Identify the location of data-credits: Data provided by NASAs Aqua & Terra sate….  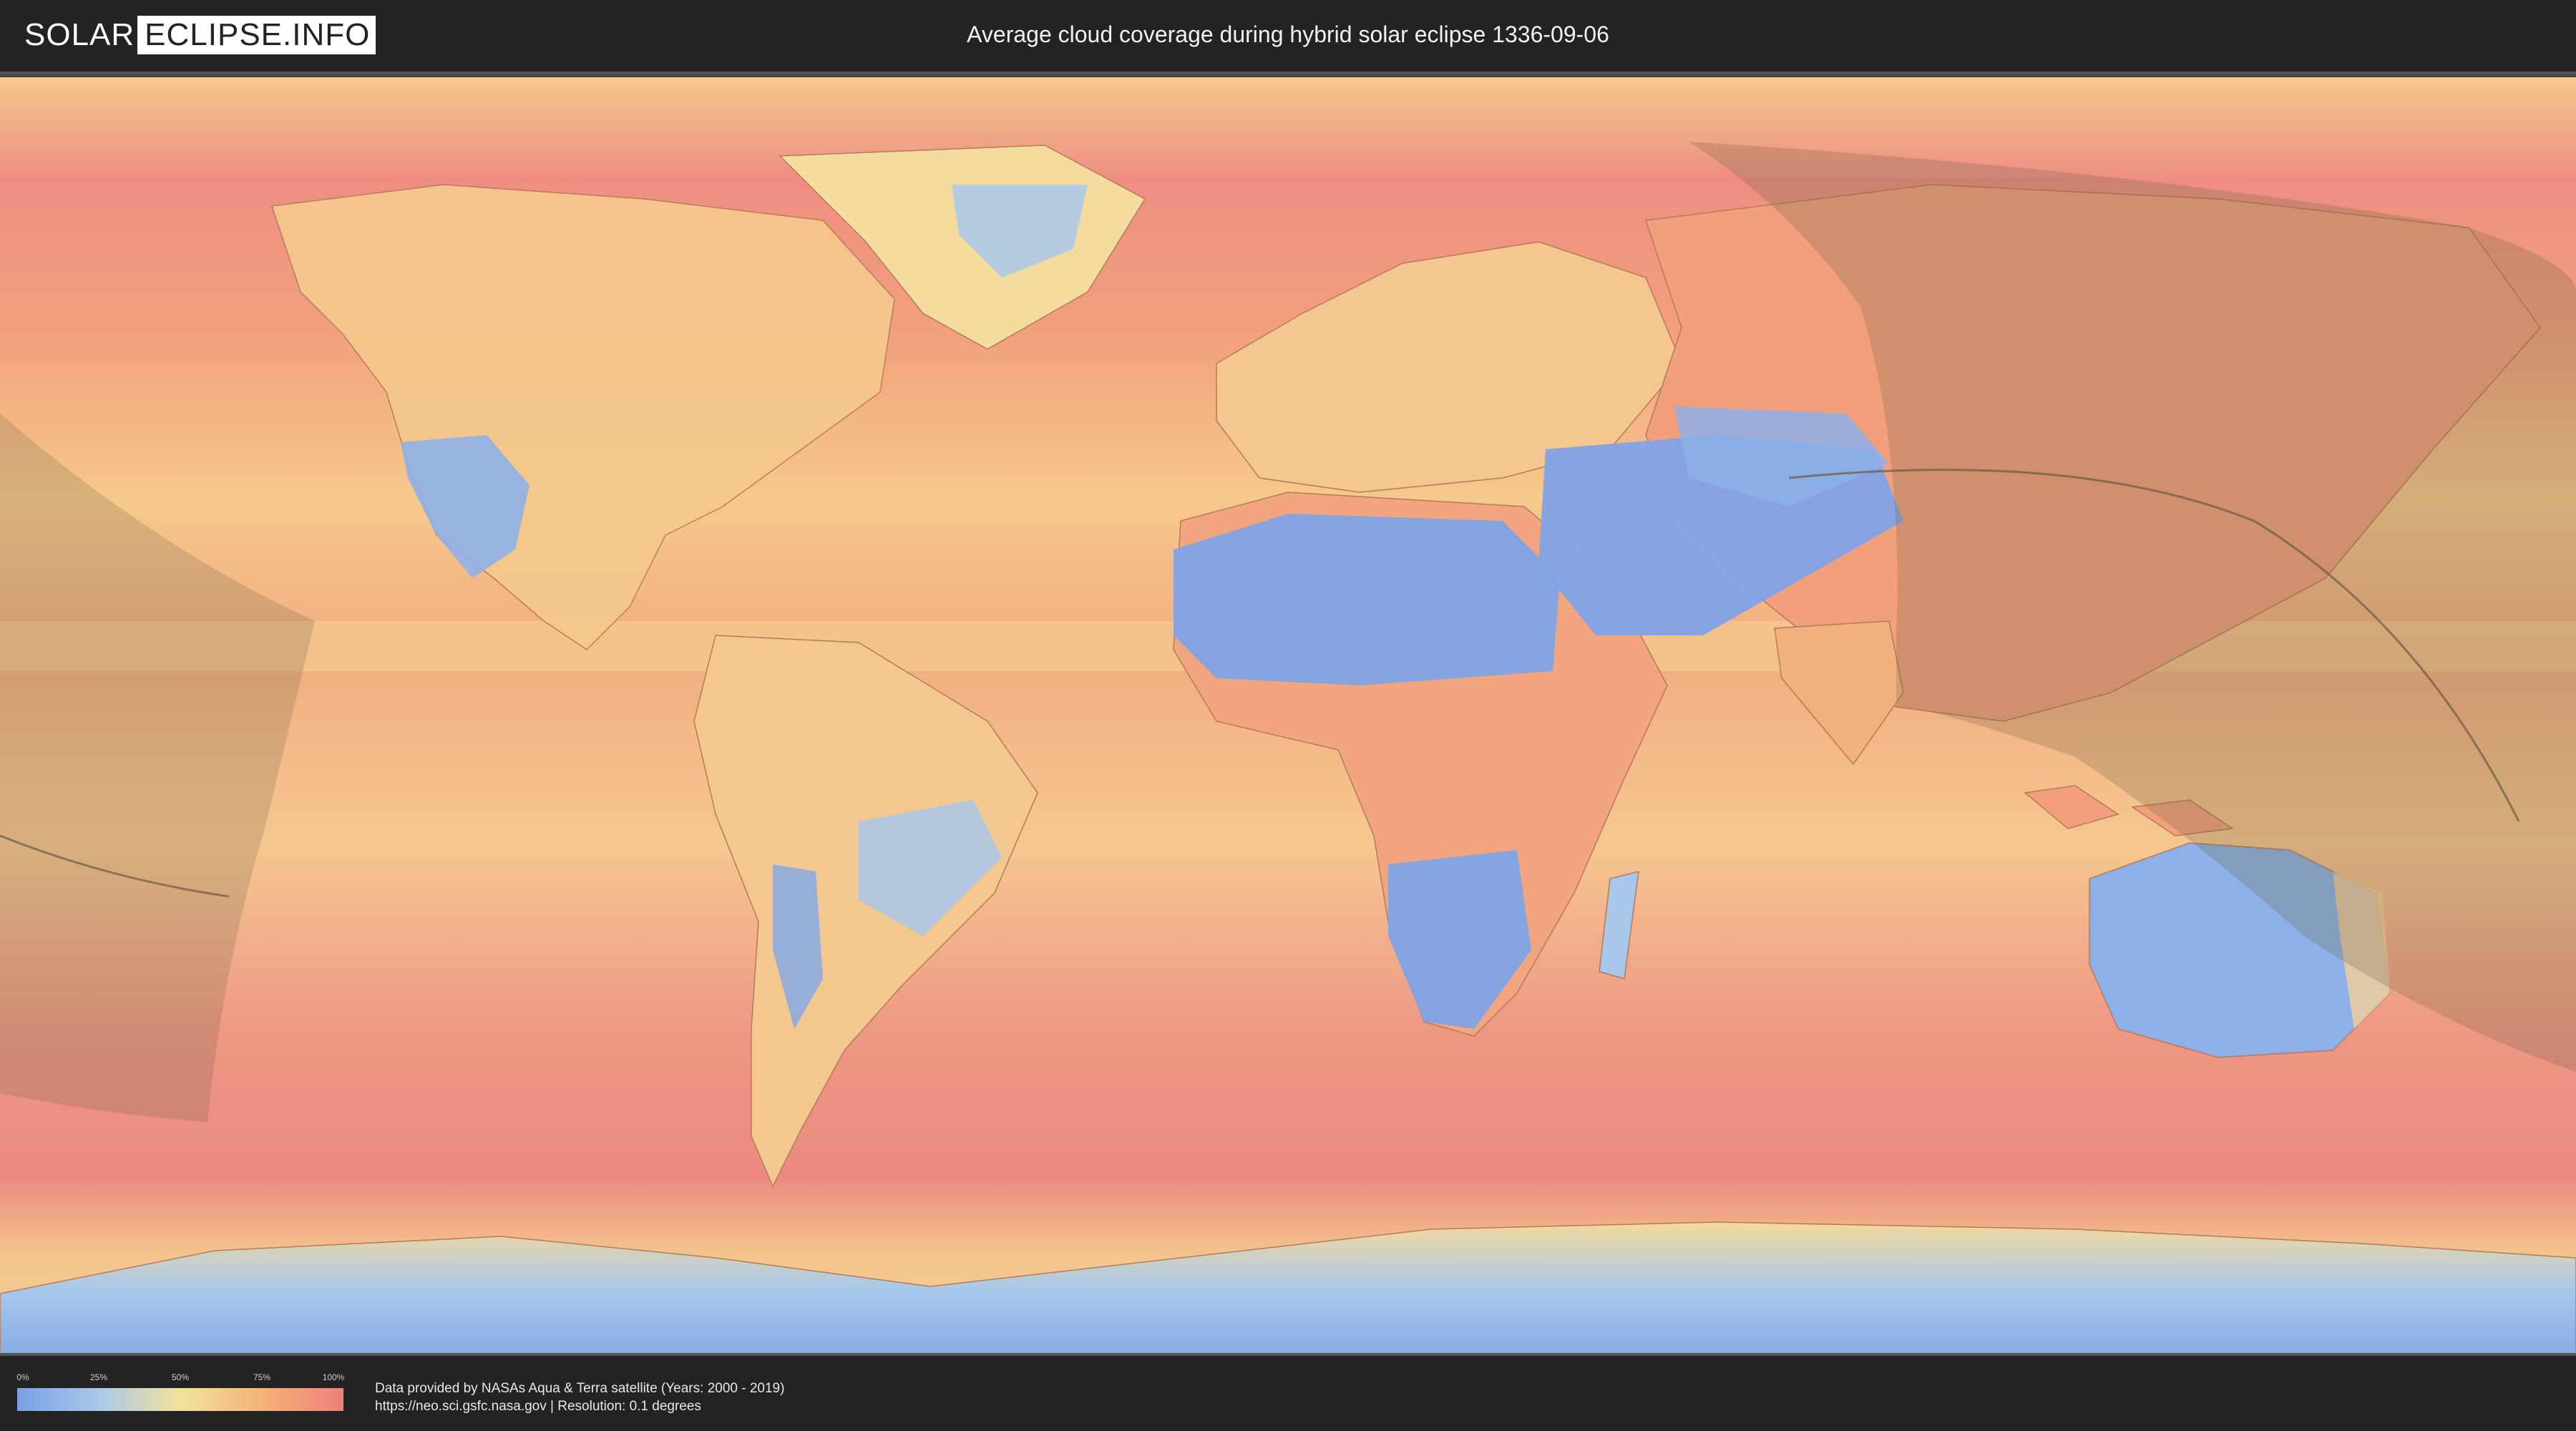
(579, 1397).